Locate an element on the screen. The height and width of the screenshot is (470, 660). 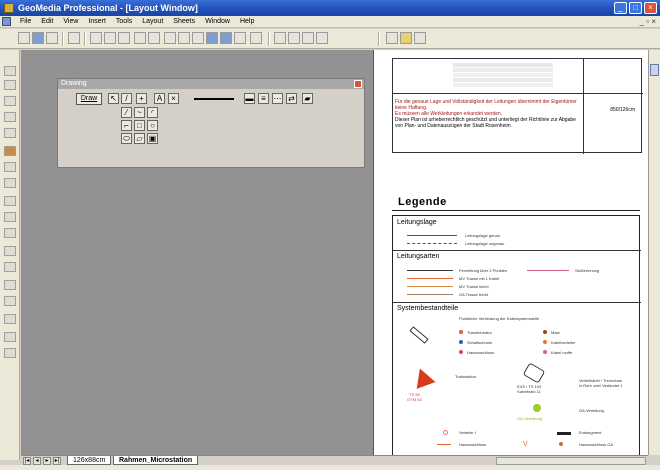
redo-icon is located at coordinates (154, 38).